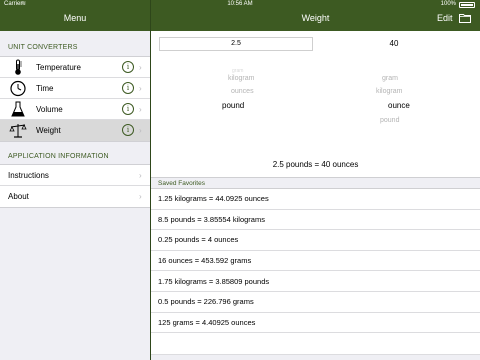  What do you see at coordinates (18, 109) in the screenshot?
I see `flask-icon` at bounding box center [18, 109].